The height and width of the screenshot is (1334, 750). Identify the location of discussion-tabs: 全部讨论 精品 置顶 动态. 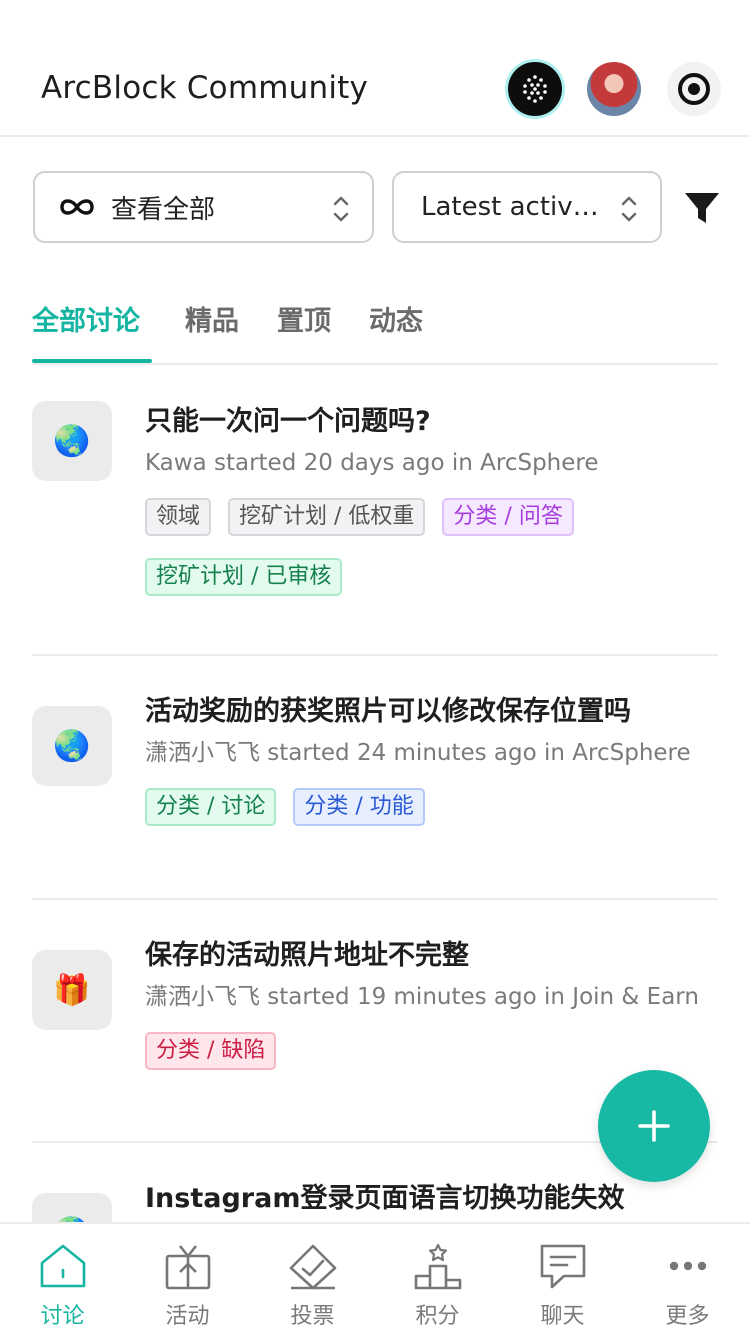
(375, 328).